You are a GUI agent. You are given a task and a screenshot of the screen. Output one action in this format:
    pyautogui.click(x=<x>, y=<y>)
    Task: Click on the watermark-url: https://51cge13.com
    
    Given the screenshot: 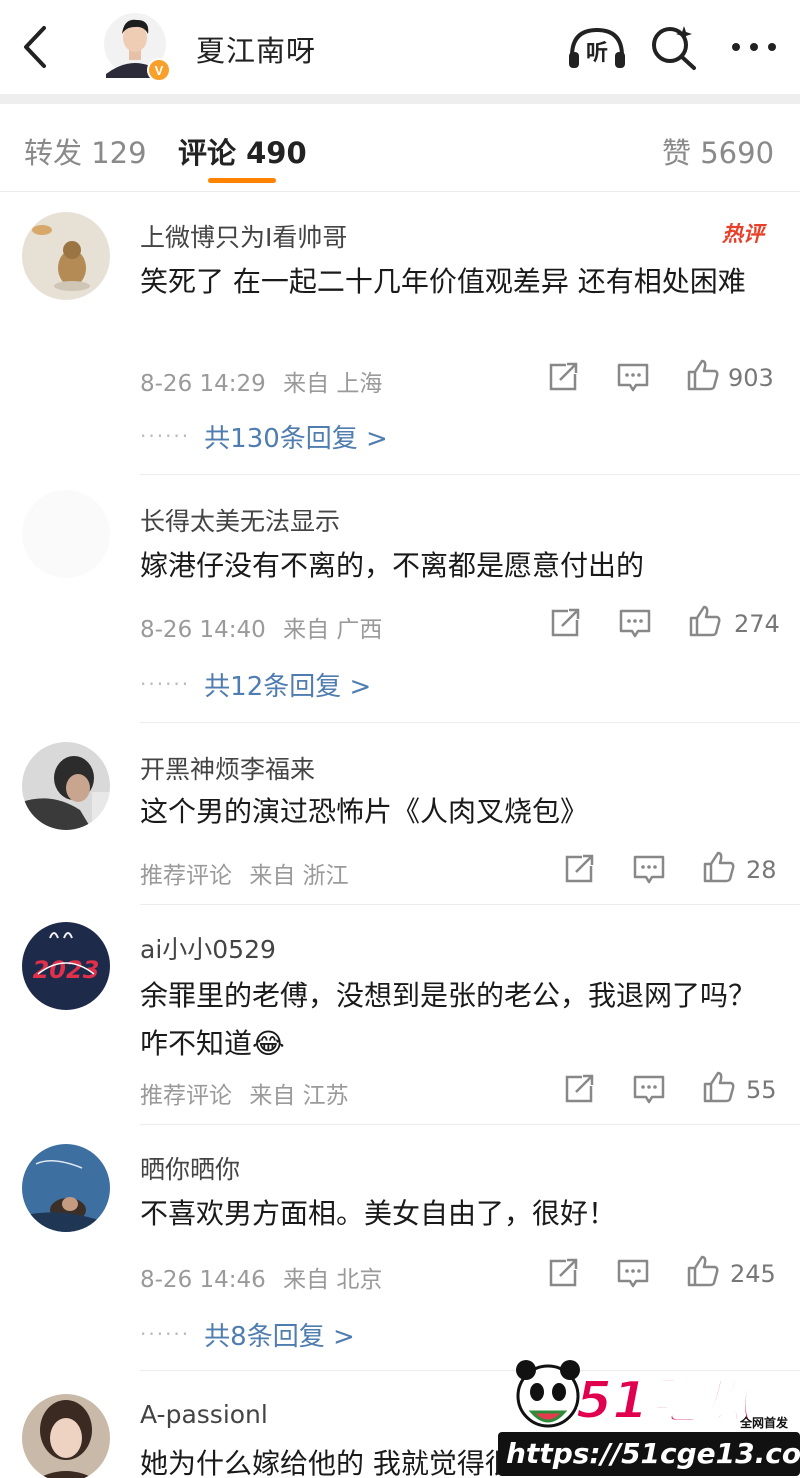 What is the action you would take?
    pyautogui.click(x=649, y=1454)
    